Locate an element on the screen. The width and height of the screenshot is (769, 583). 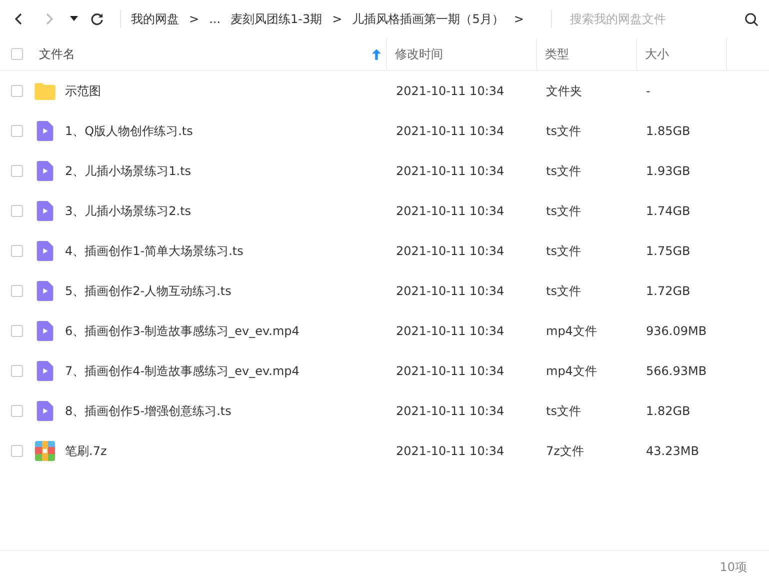
column-header: 大小 is located at coordinates (657, 54).